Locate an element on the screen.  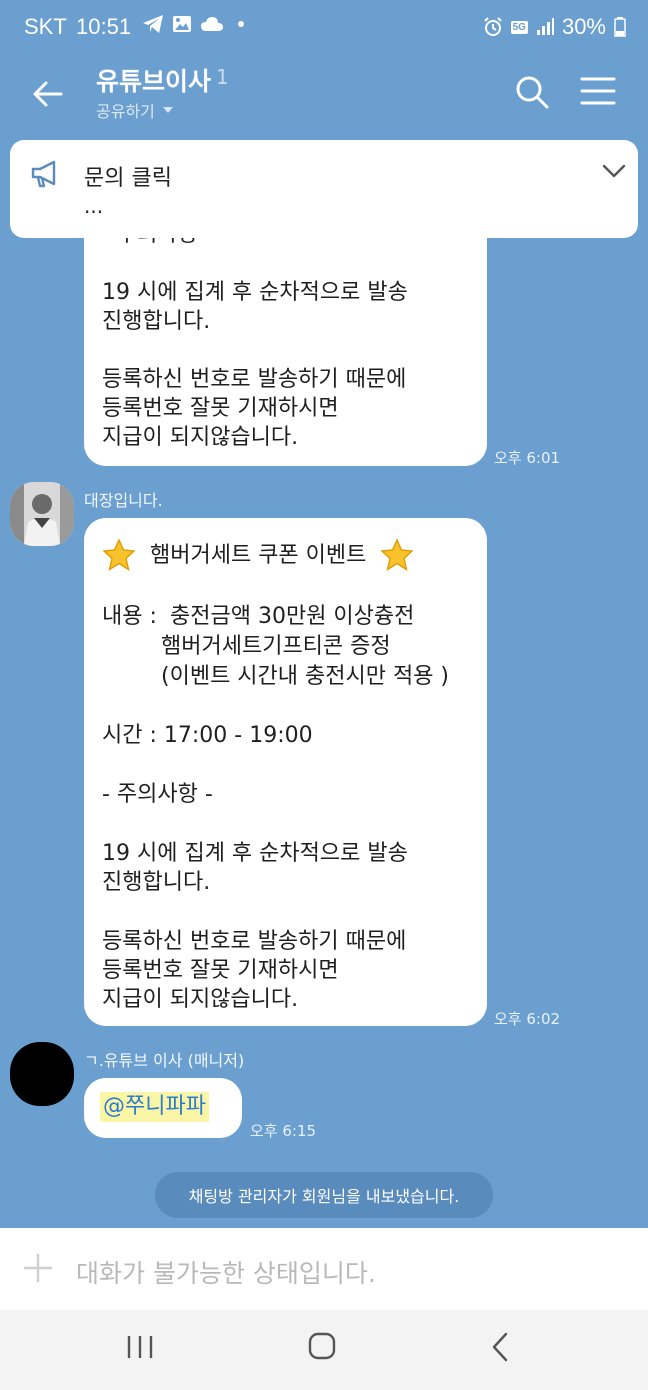
home-icon is located at coordinates (322, 1346).